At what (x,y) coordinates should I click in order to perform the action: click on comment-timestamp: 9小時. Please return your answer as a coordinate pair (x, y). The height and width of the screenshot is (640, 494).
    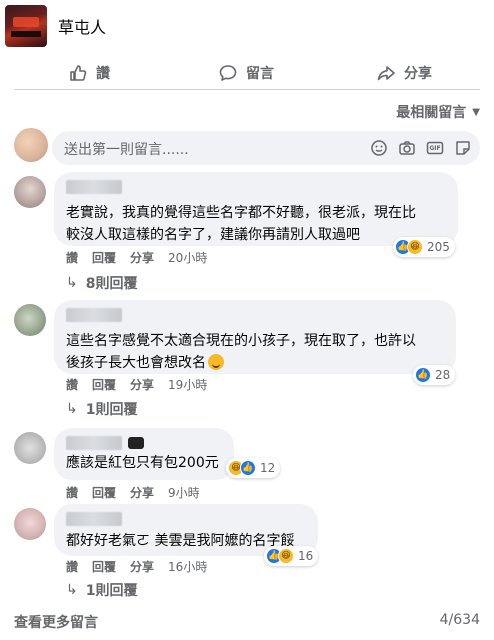
    Looking at the image, I should click on (184, 492).